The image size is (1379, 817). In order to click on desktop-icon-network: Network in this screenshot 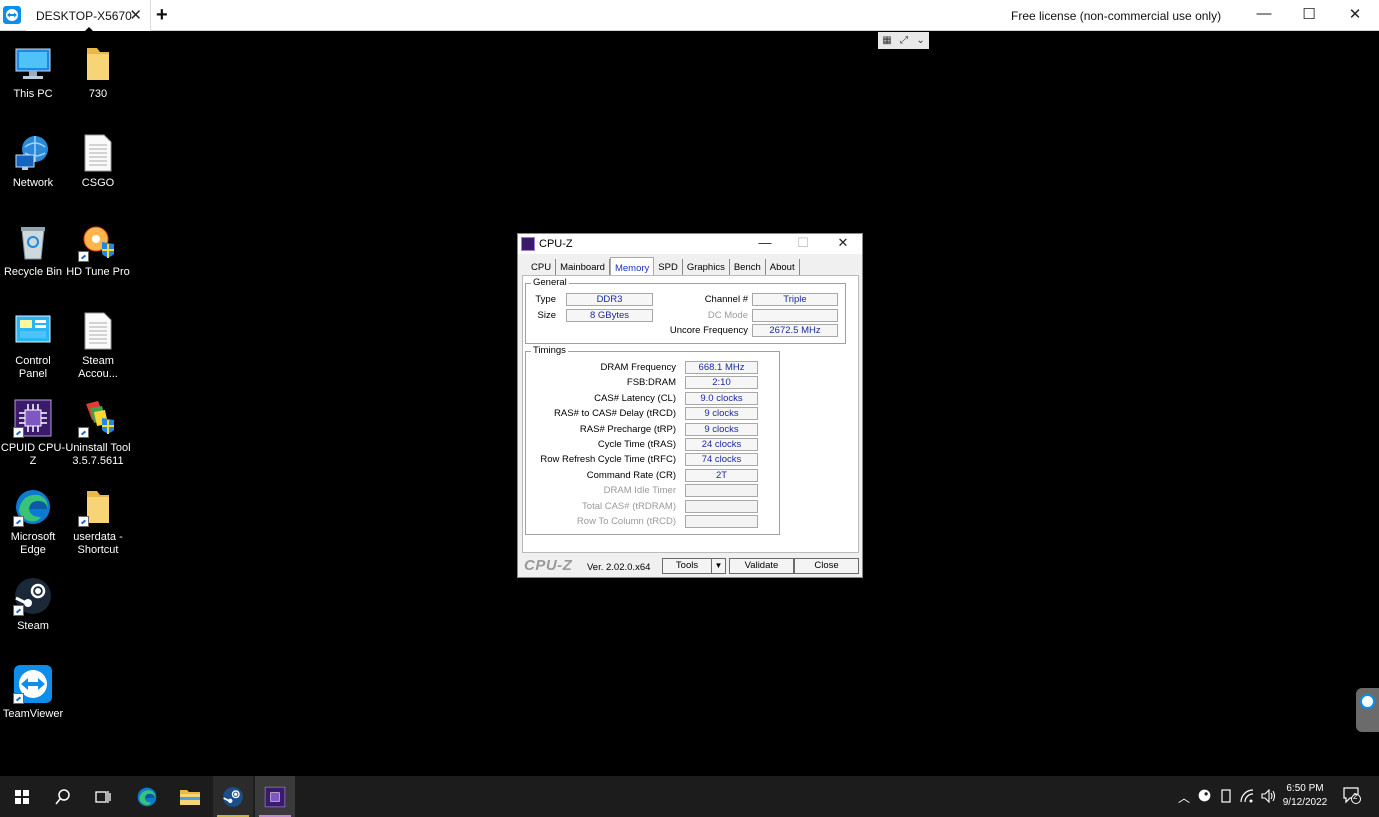, I will do `click(33, 161)`.